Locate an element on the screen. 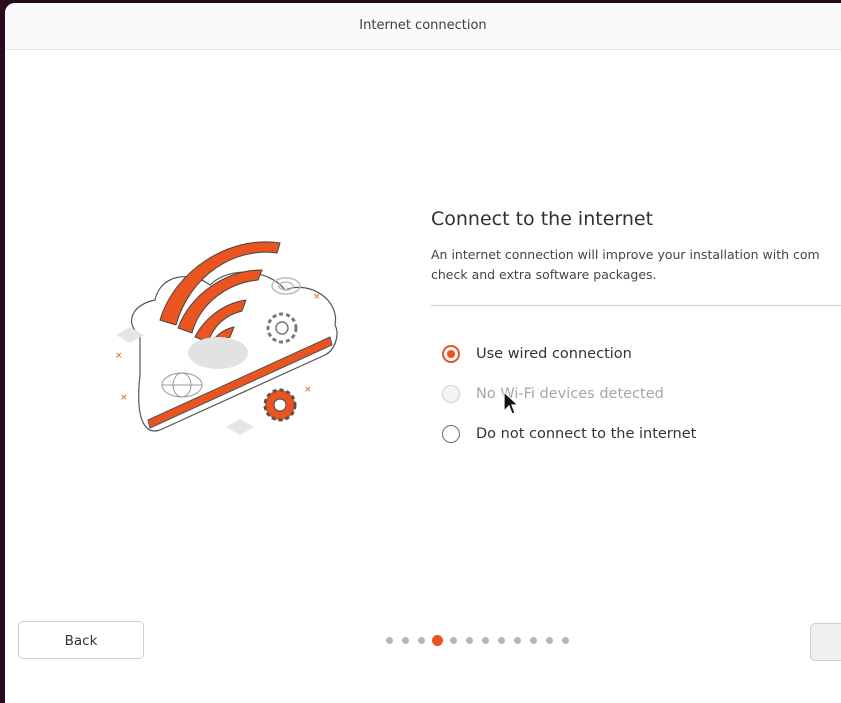 This screenshot has height=703, width=841. option-no-connection-label: Do not connect to the internet is located at coordinates (586, 434).